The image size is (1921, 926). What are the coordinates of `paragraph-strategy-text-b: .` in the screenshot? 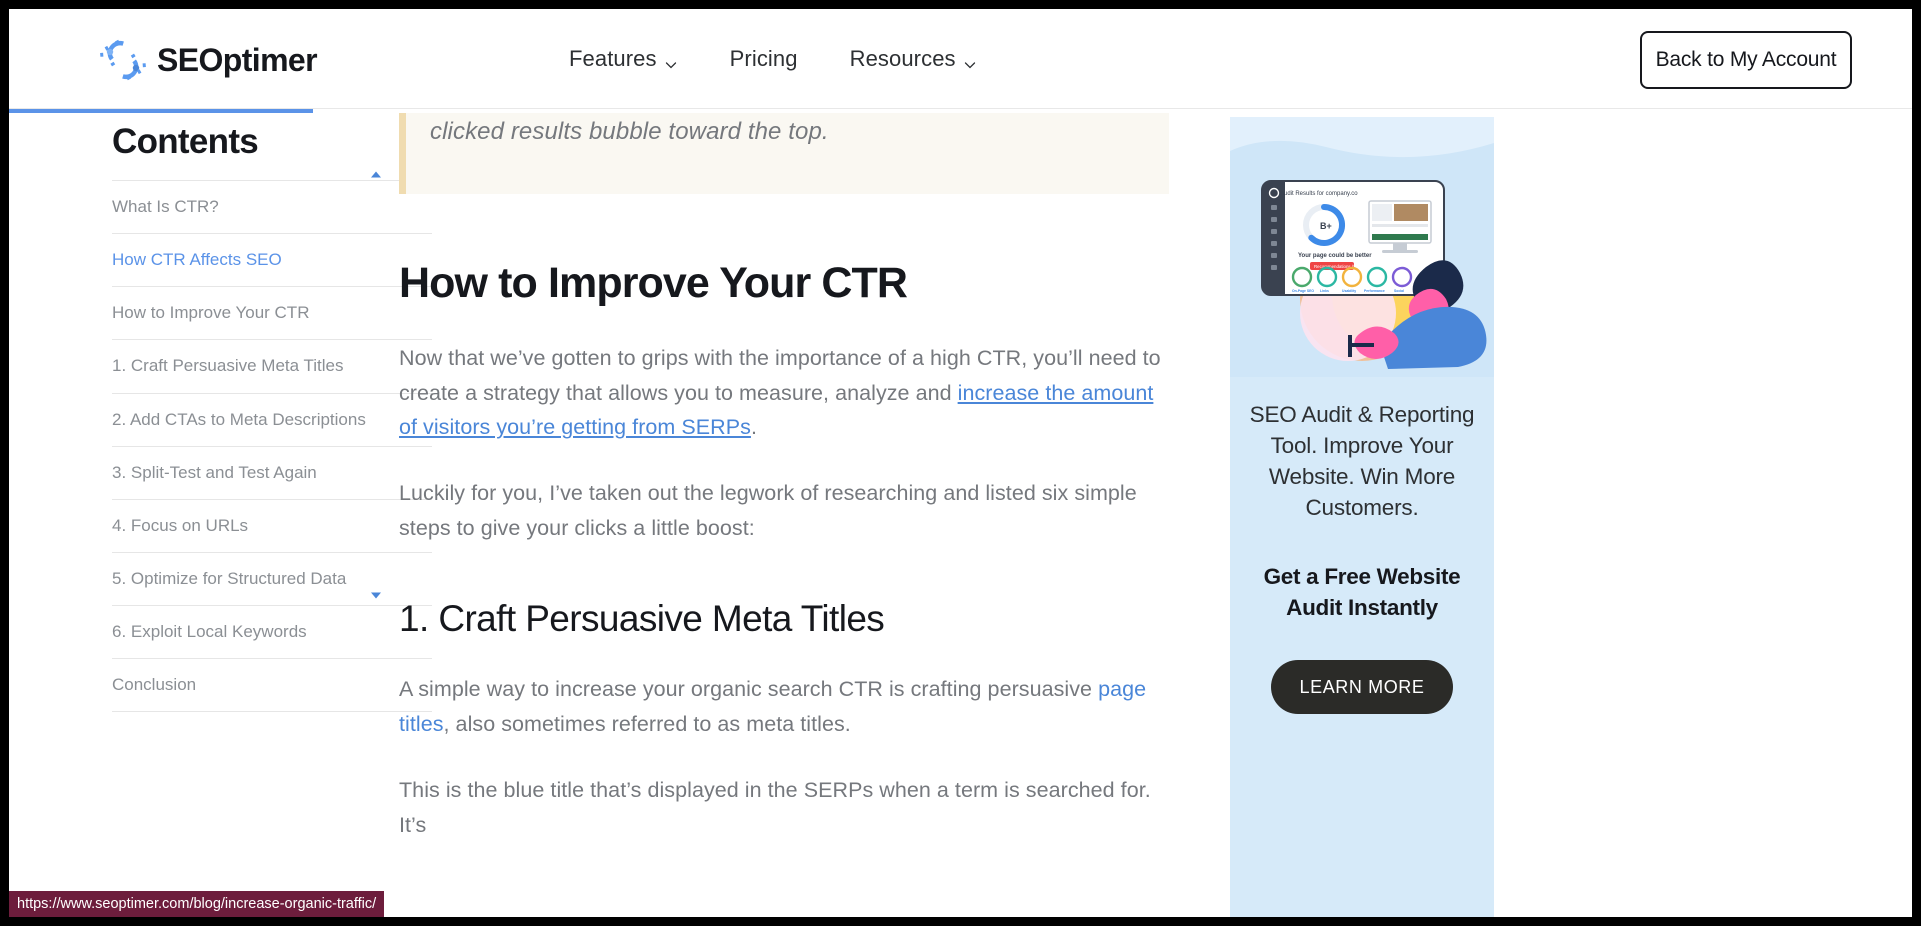 It's located at (753, 427).